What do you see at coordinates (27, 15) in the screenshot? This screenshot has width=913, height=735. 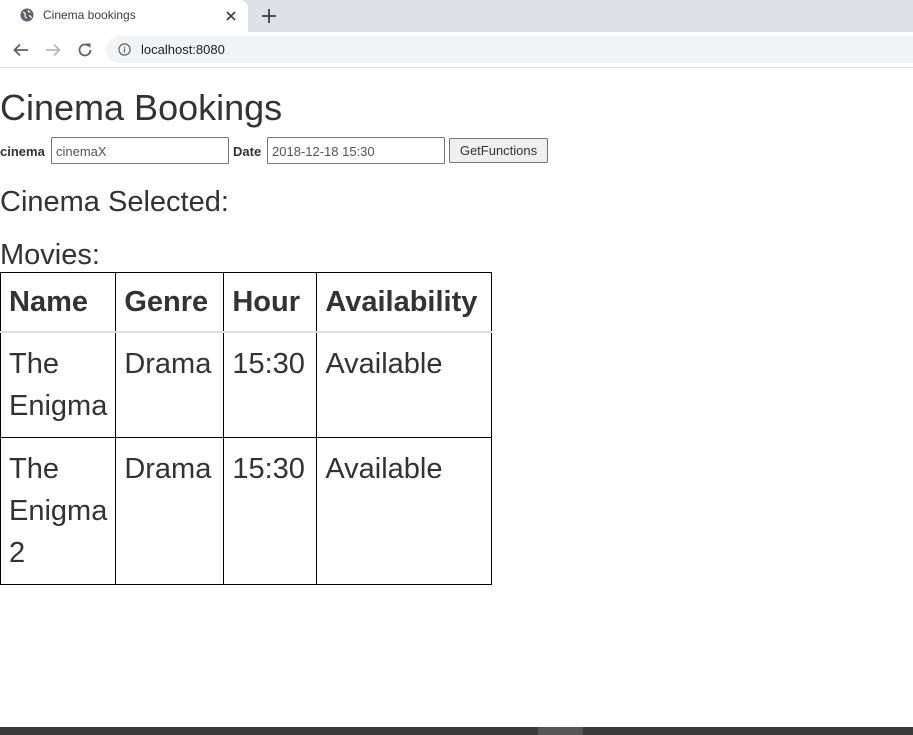 I see `globe-icon` at bounding box center [27, 15].